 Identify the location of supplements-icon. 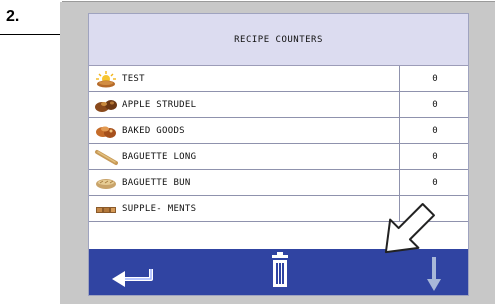
(106, 209).